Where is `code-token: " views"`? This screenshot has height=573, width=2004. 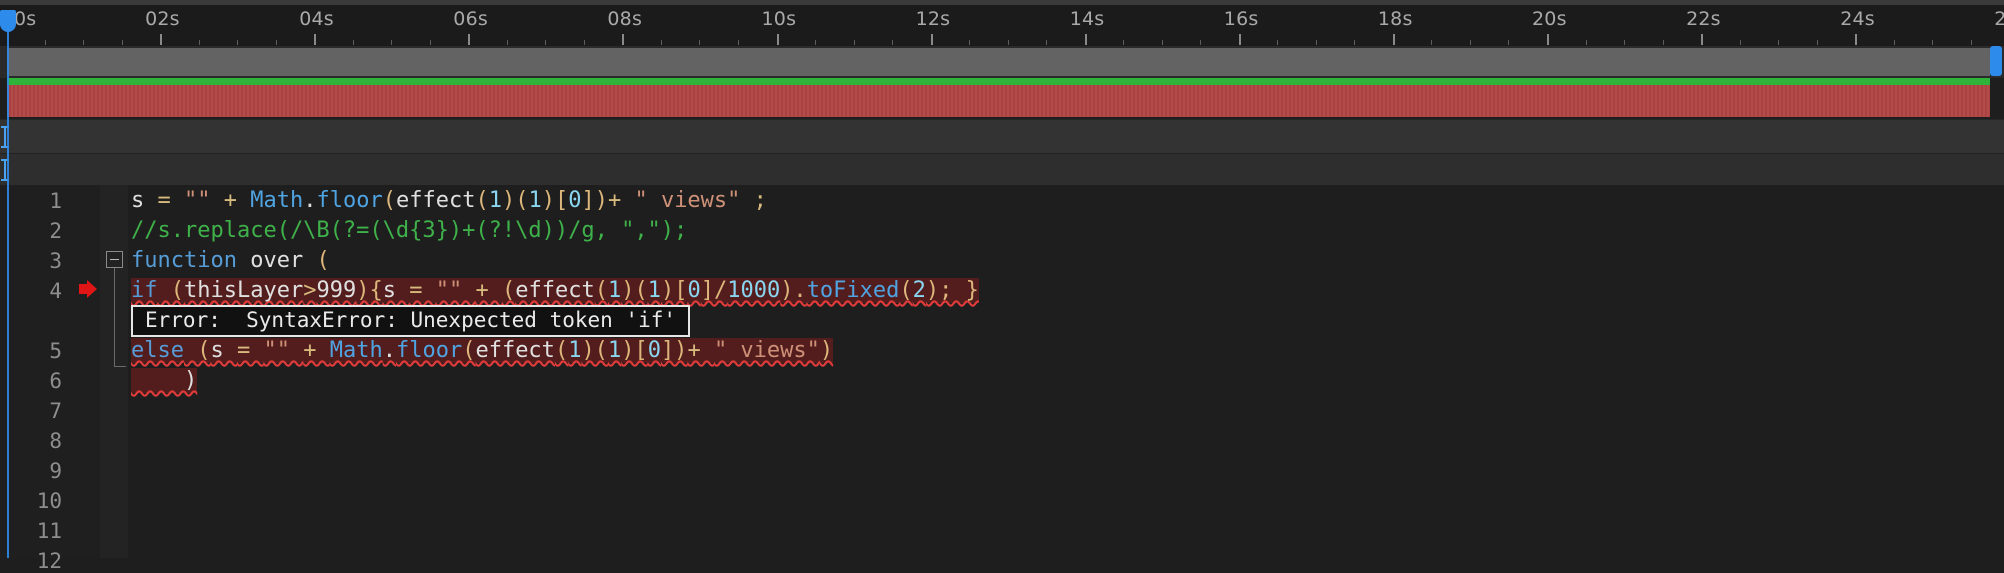
code-token: " views" is located at coordinates (766, 350).